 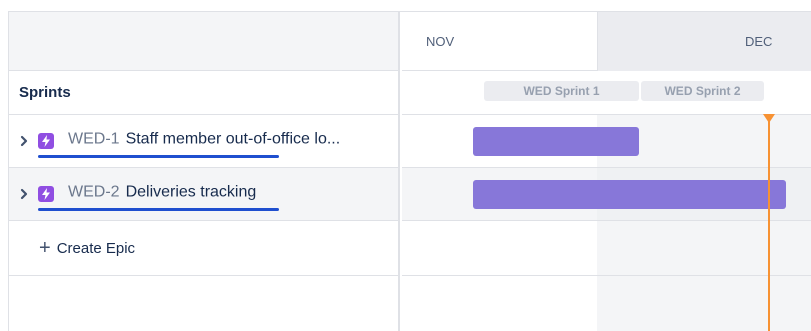 I want to click on epic-link: WED-2 Deliveries tracking, so click(x=162, y=193).